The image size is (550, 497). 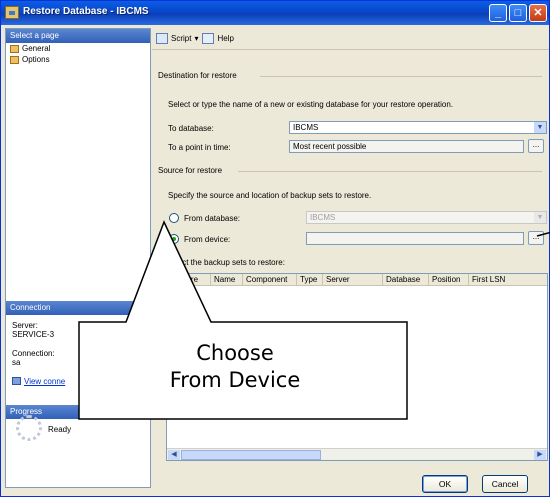 I want to click on window-title: Restore Database - IBCMS, so click(x=86, y=11).